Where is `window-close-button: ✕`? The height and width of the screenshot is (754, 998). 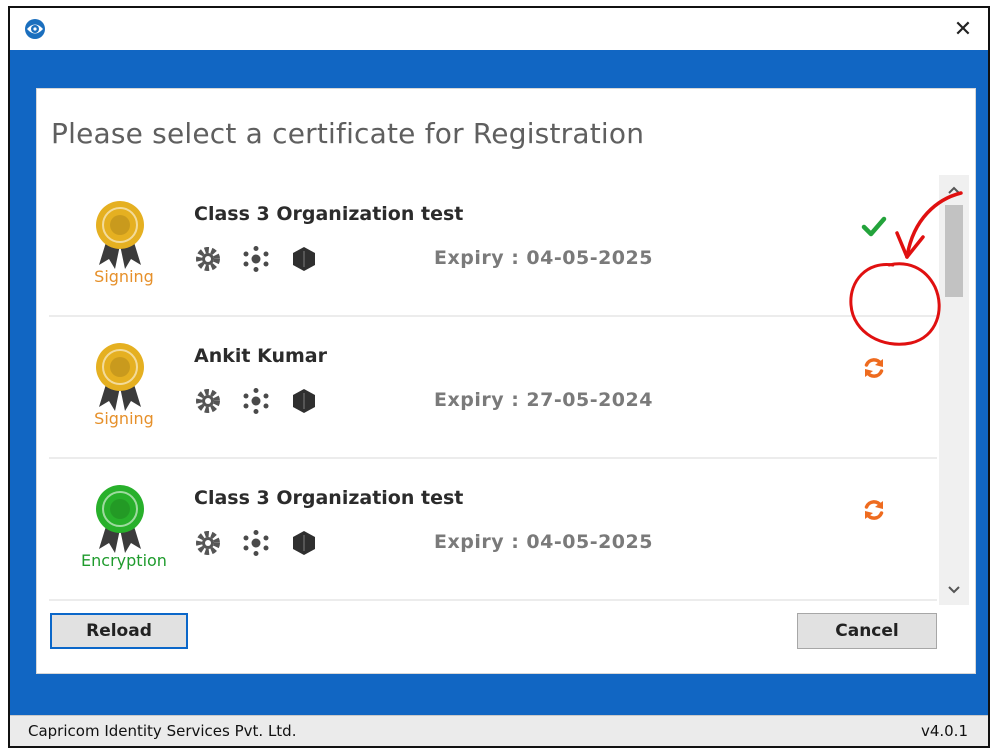
window-close-button: ✕ is located at coordinates (963, 29).